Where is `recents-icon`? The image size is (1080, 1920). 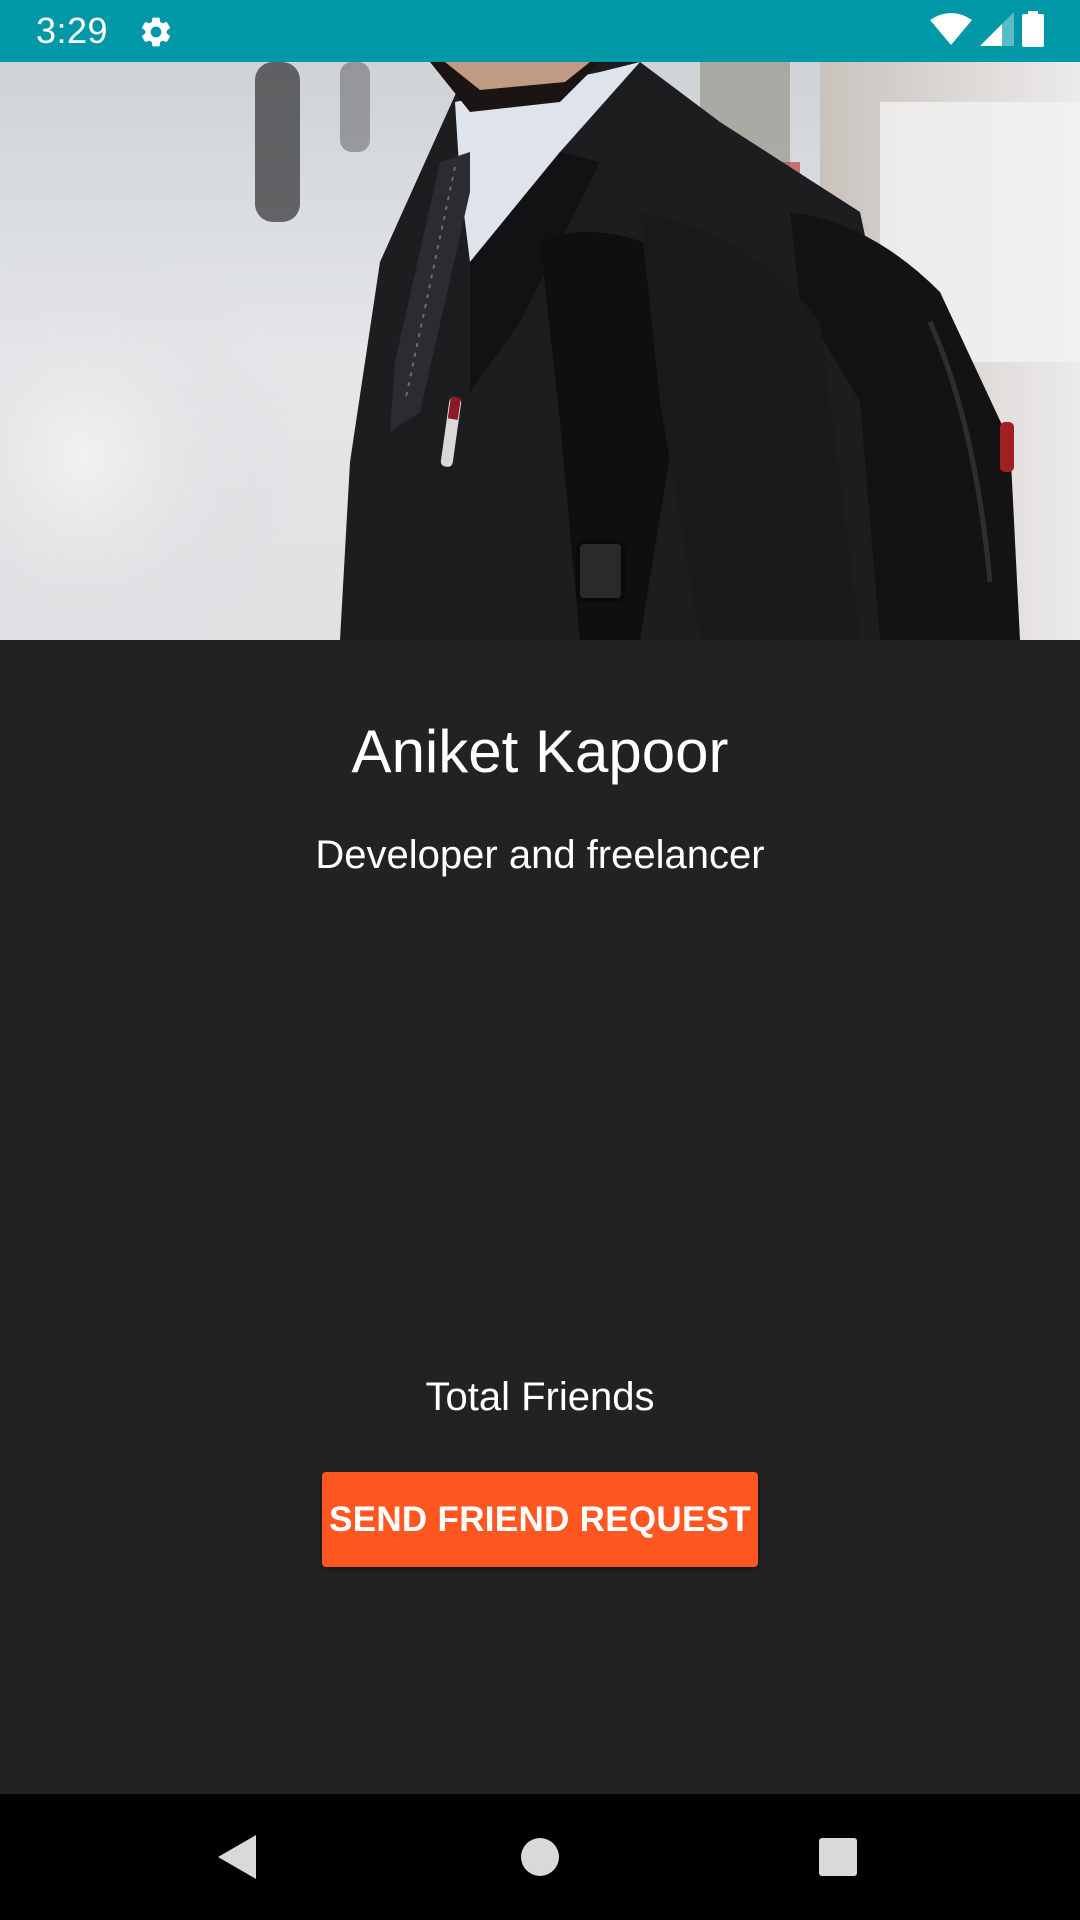
recents-icon is located at coordinates (838, 1857).